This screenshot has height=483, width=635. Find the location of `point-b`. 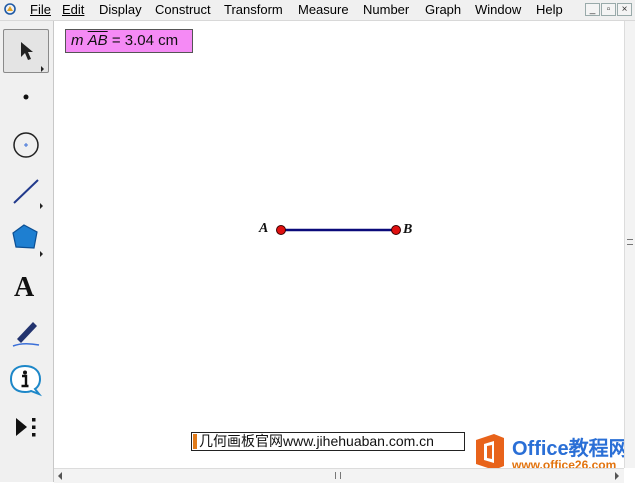

point-b is located at coordinates (396, 230).